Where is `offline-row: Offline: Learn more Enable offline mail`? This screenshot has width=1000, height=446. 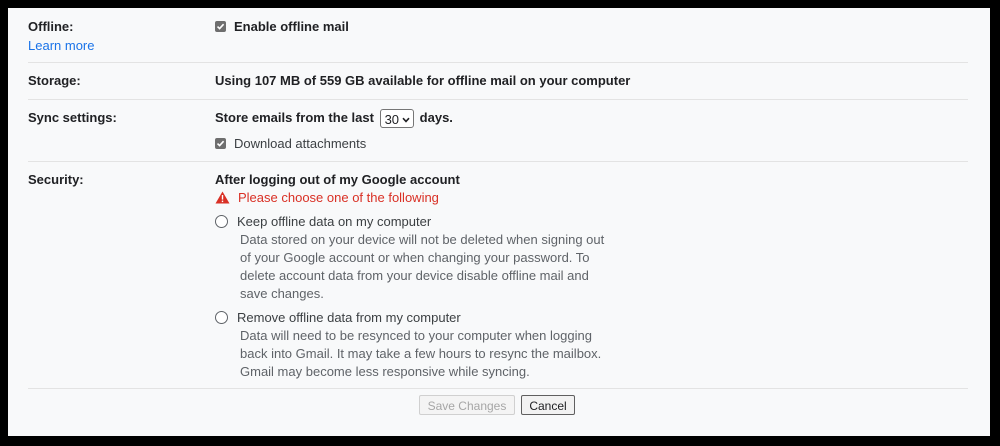
offline-row: Offline: Learn more Enable offline mail is located at coordinates (501, 43).